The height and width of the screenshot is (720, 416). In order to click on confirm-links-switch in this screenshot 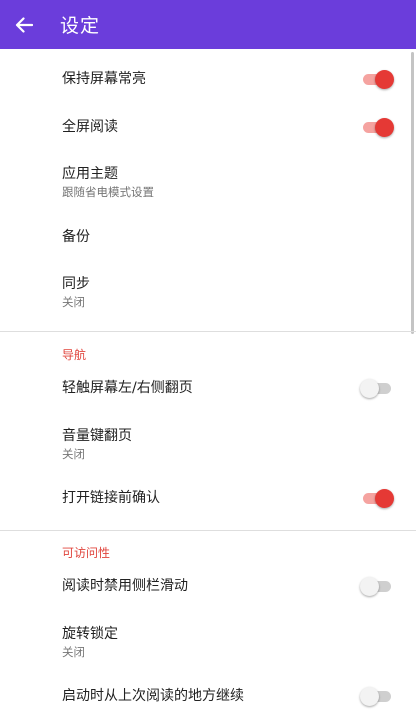, I will do `click(377, 498)`.